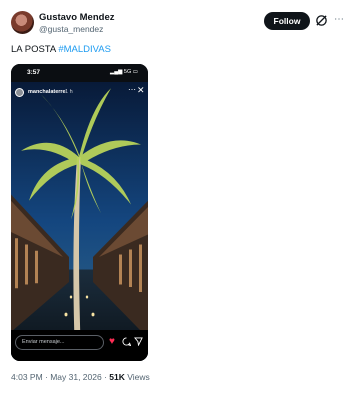  I want to click on more-options-icon: ⋯, so click(339, 20).